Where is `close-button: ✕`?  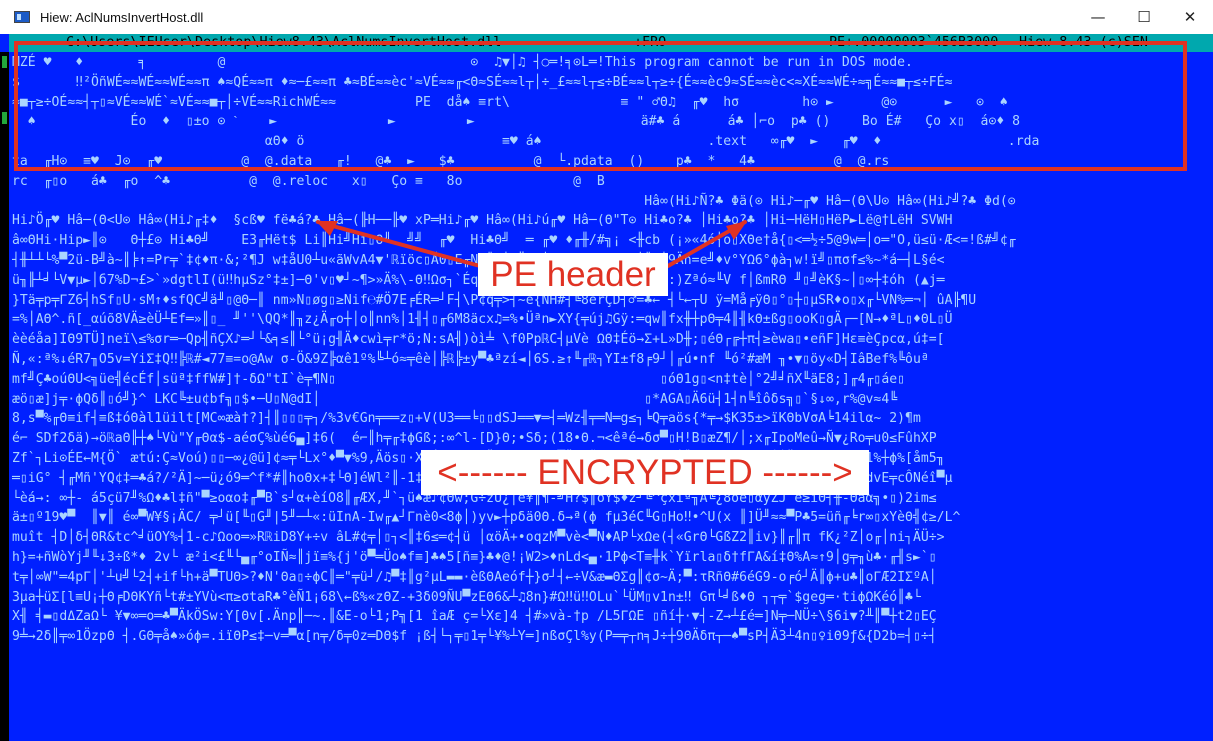 close-button: ✕ is located at coordinates (1190, 17).